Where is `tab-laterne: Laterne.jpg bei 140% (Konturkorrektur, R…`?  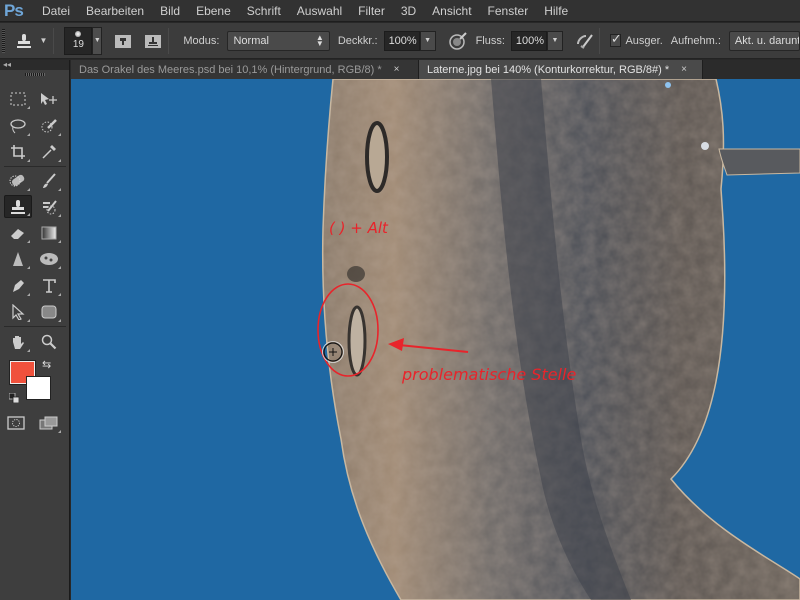 tab-laterne: Laterne.jpg bei 140% (Konturkorrektur, R… is located at coordinates (561, 69).